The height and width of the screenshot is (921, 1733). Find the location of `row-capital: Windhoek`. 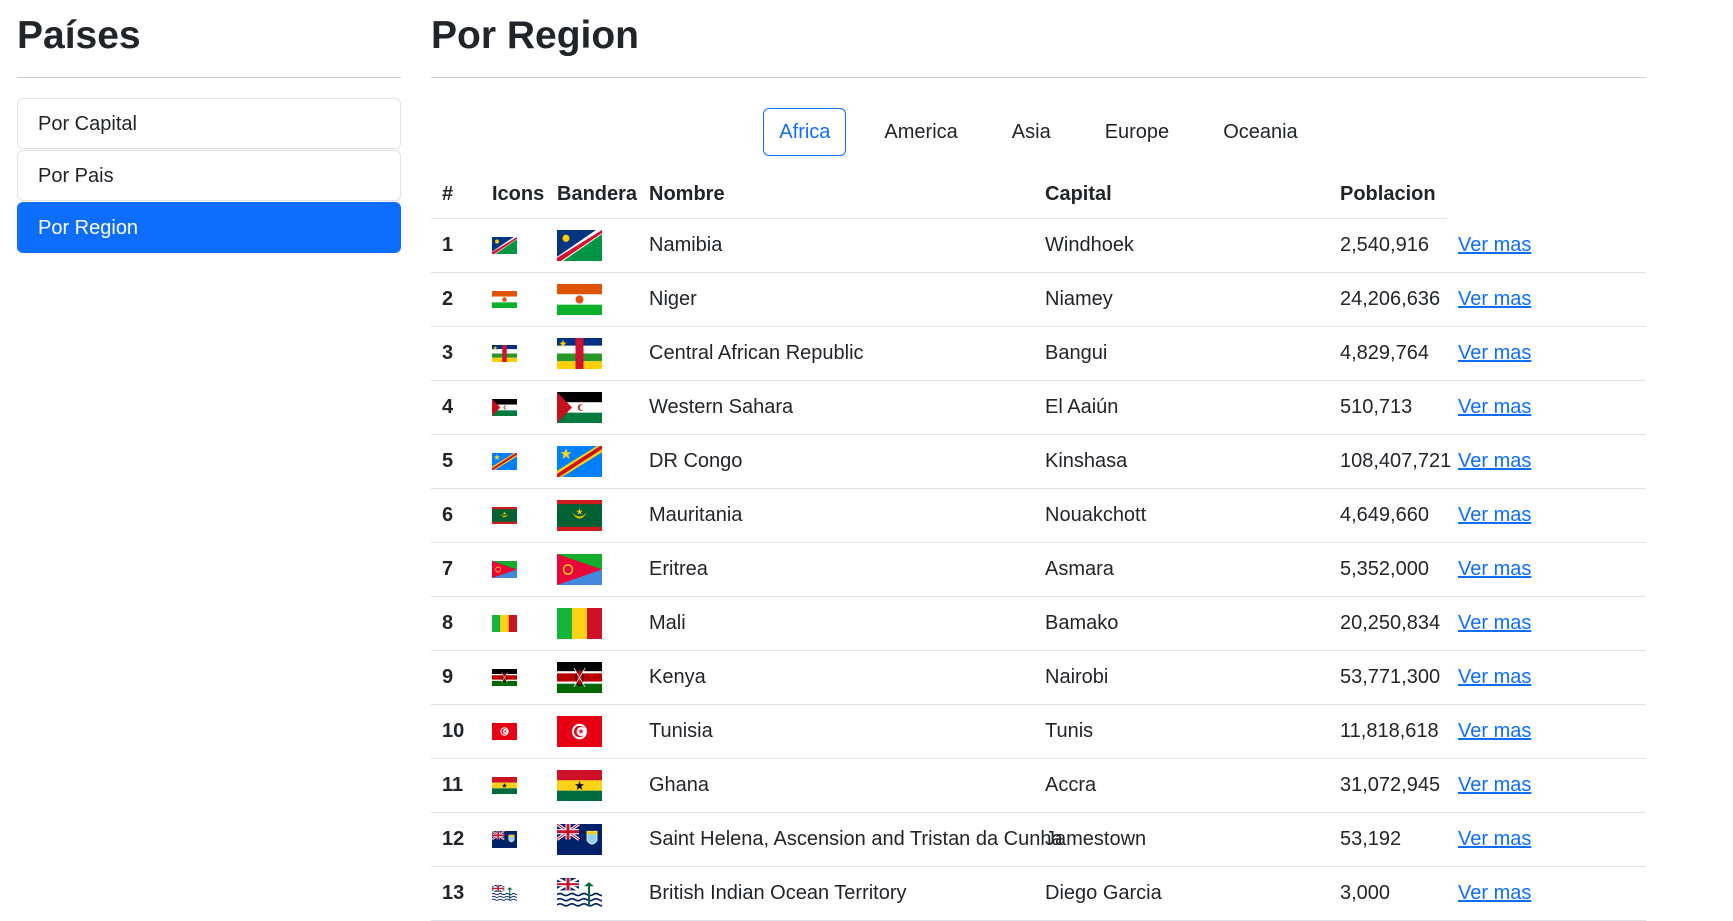

row-capital: Windhoek is located at coordinates (1181, 245).